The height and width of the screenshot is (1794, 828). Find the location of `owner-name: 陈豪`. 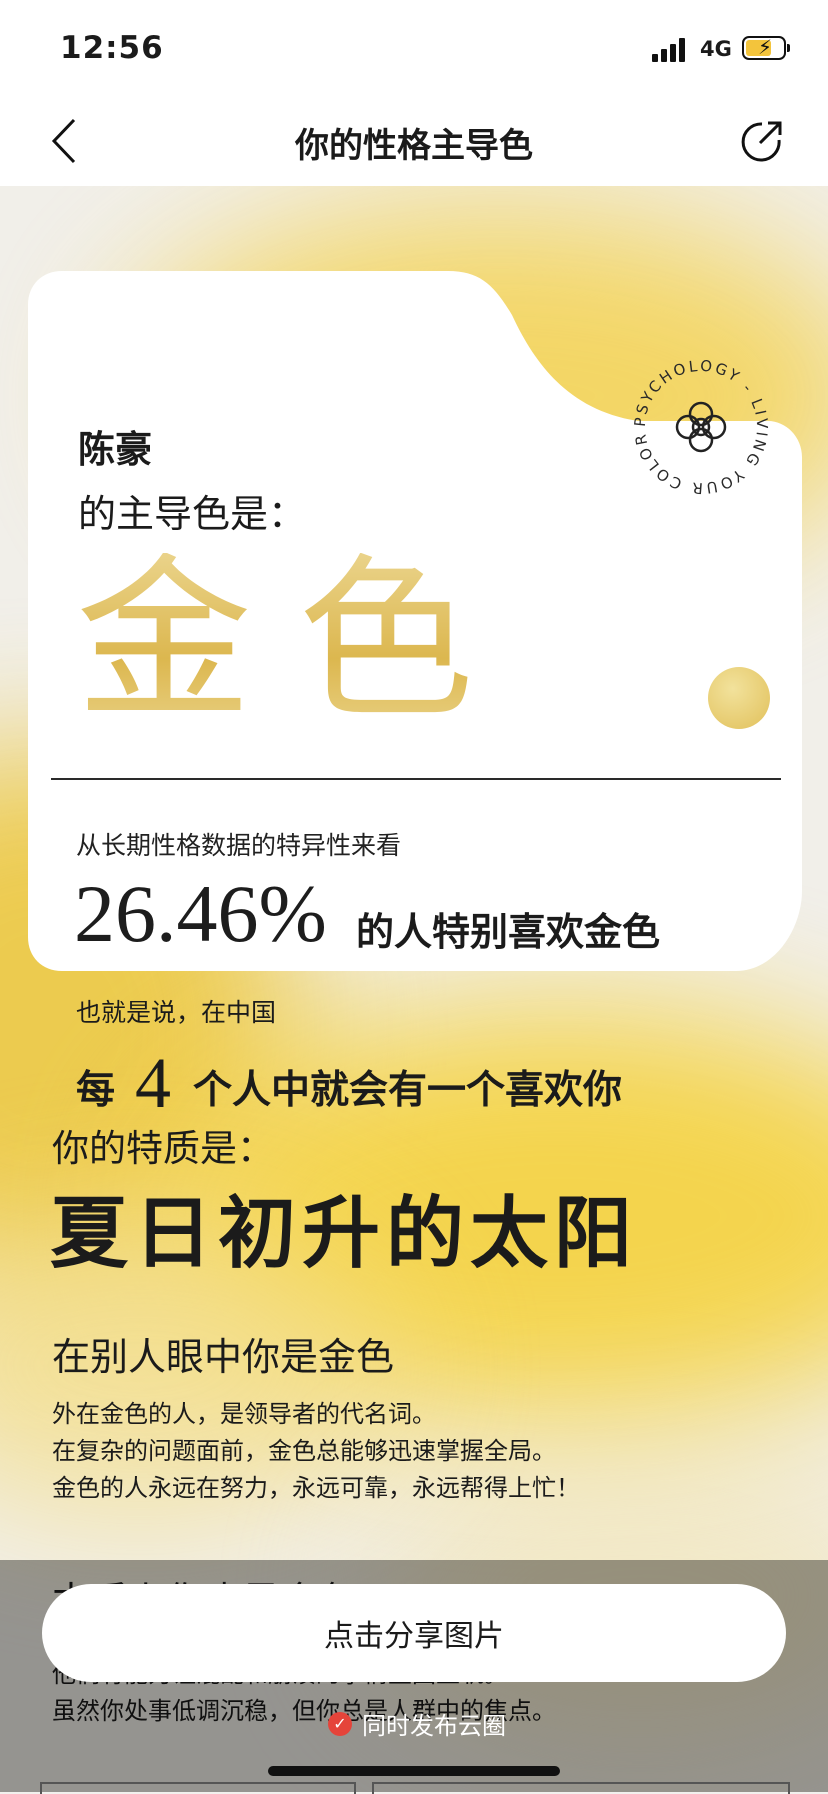

owner-name: 陈豪 is located at coordinates (115, 449).